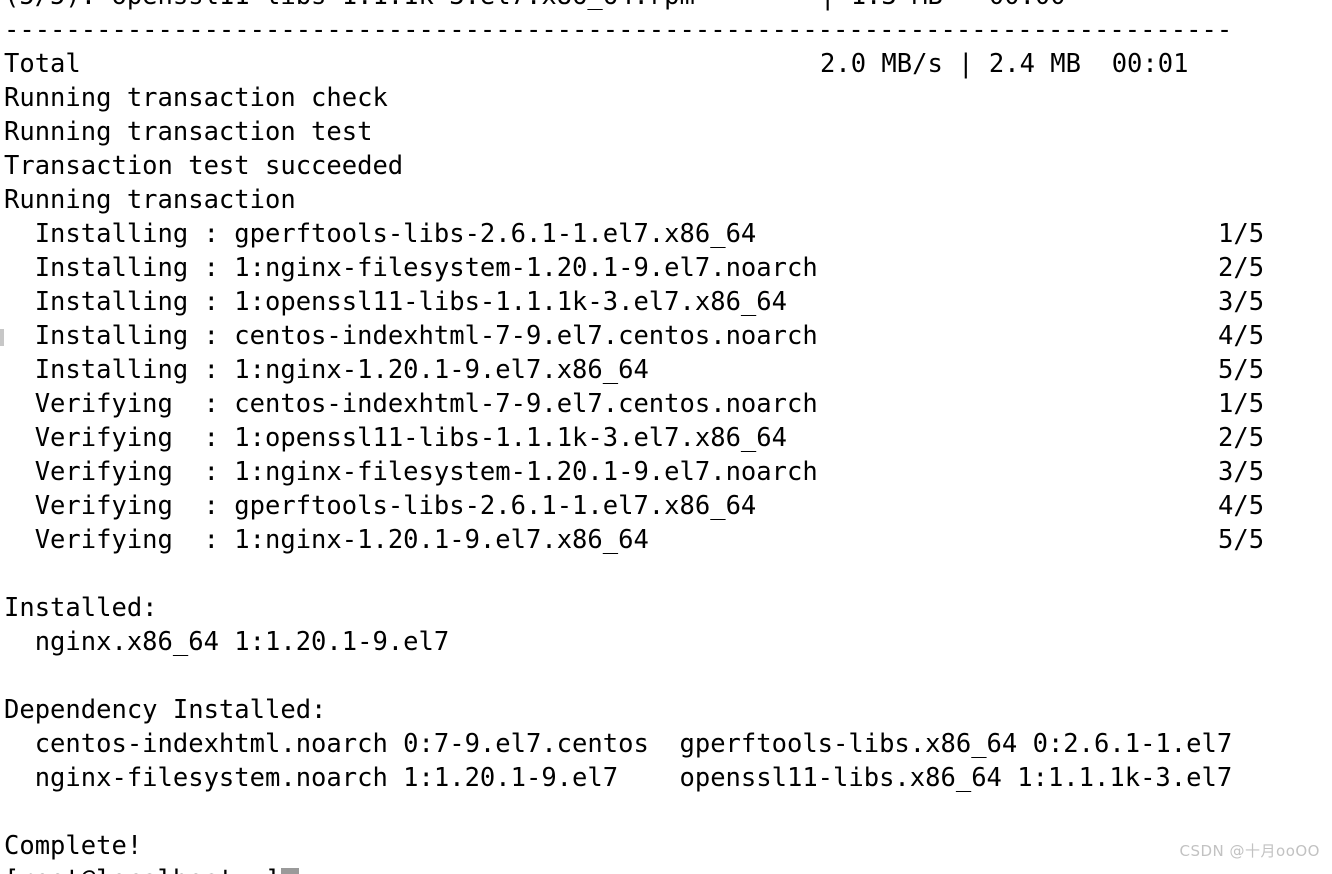 This screenshot has height=874, width=1332. What do you see at coordinates (1004, 64) in the screenshot?
I see `total-stats: 2.0 MB/s | 2.4 MB 00:01` at bounding box center [1004, 64].